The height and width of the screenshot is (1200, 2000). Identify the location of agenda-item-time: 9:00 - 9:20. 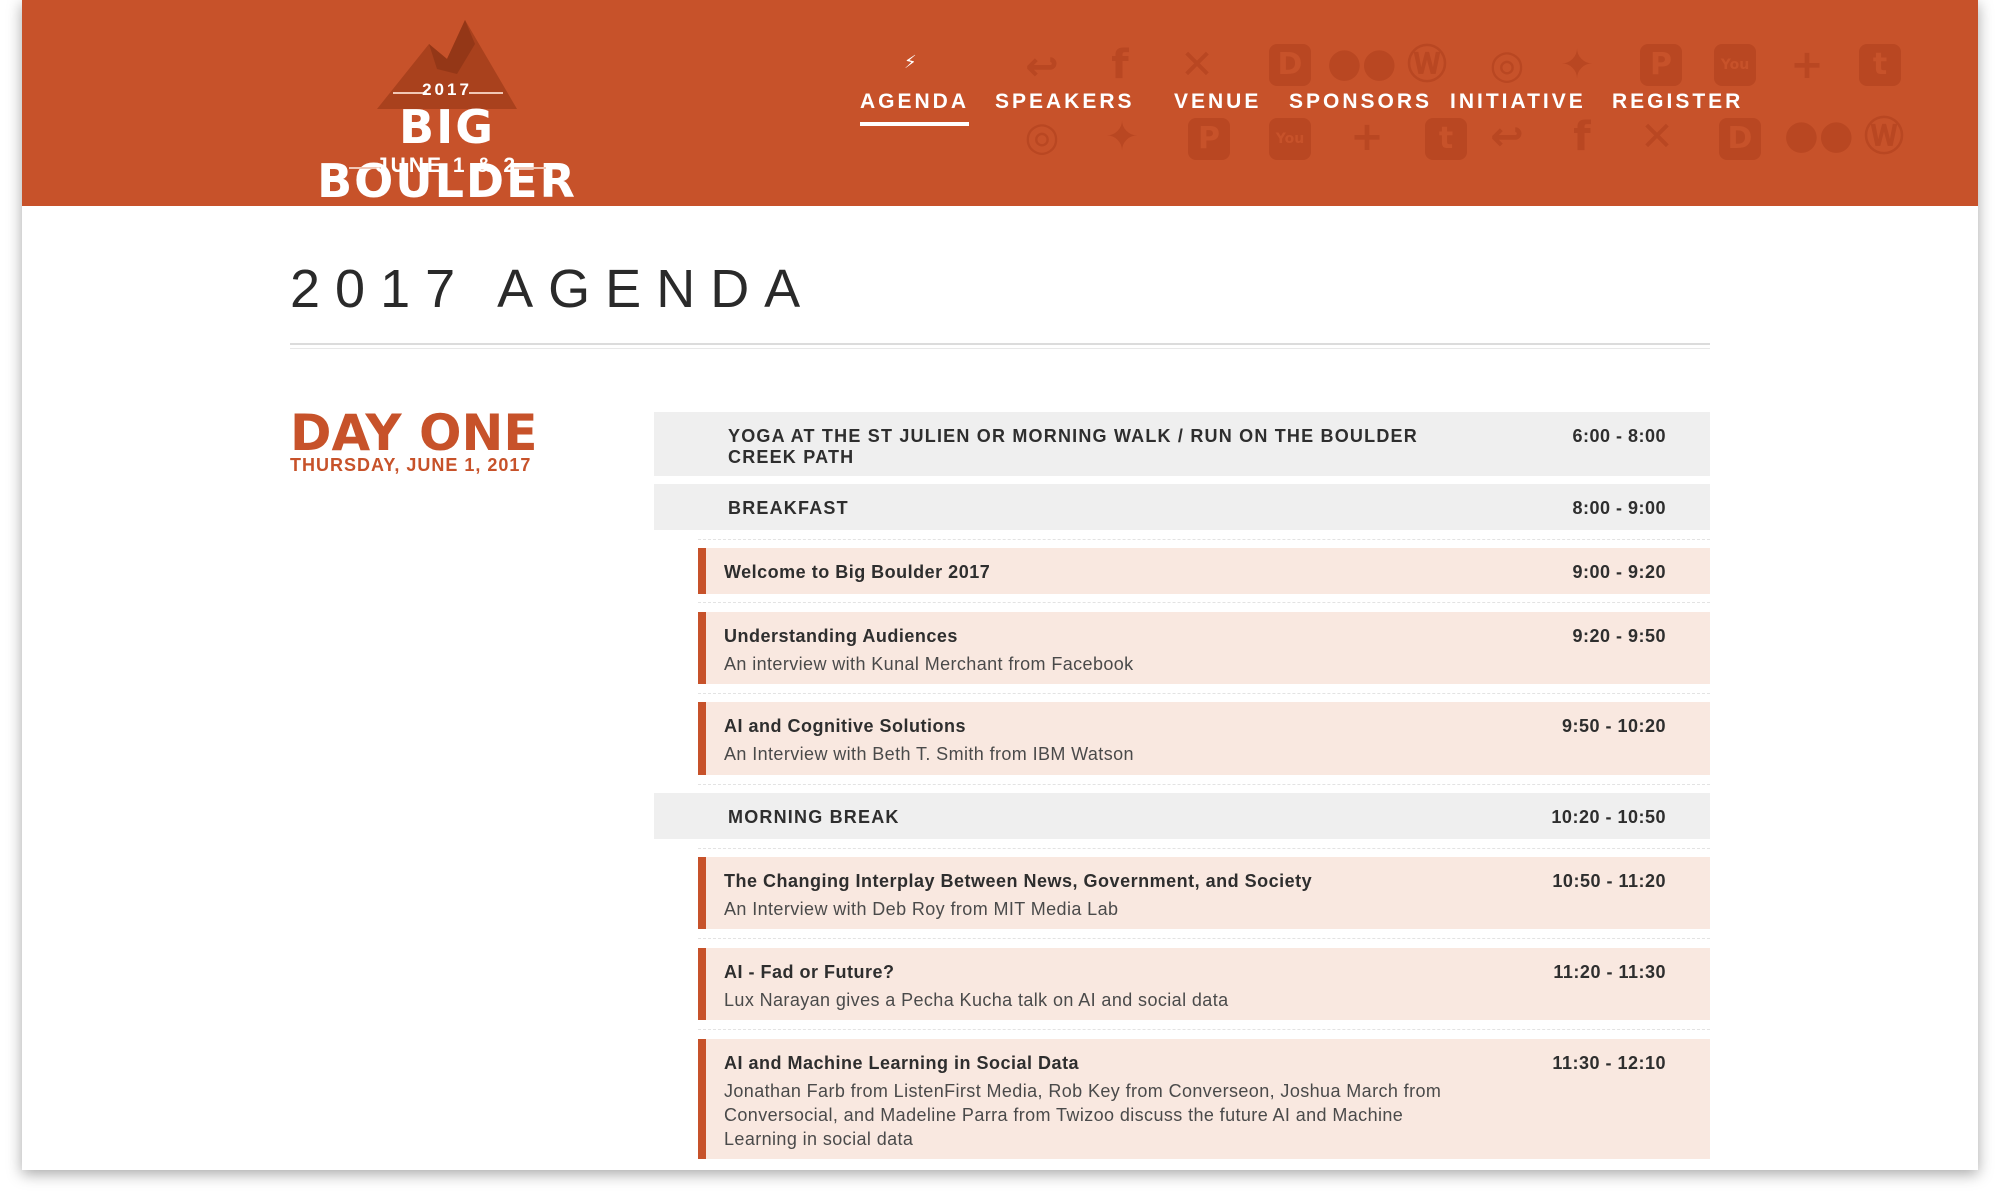
(1619, 572).